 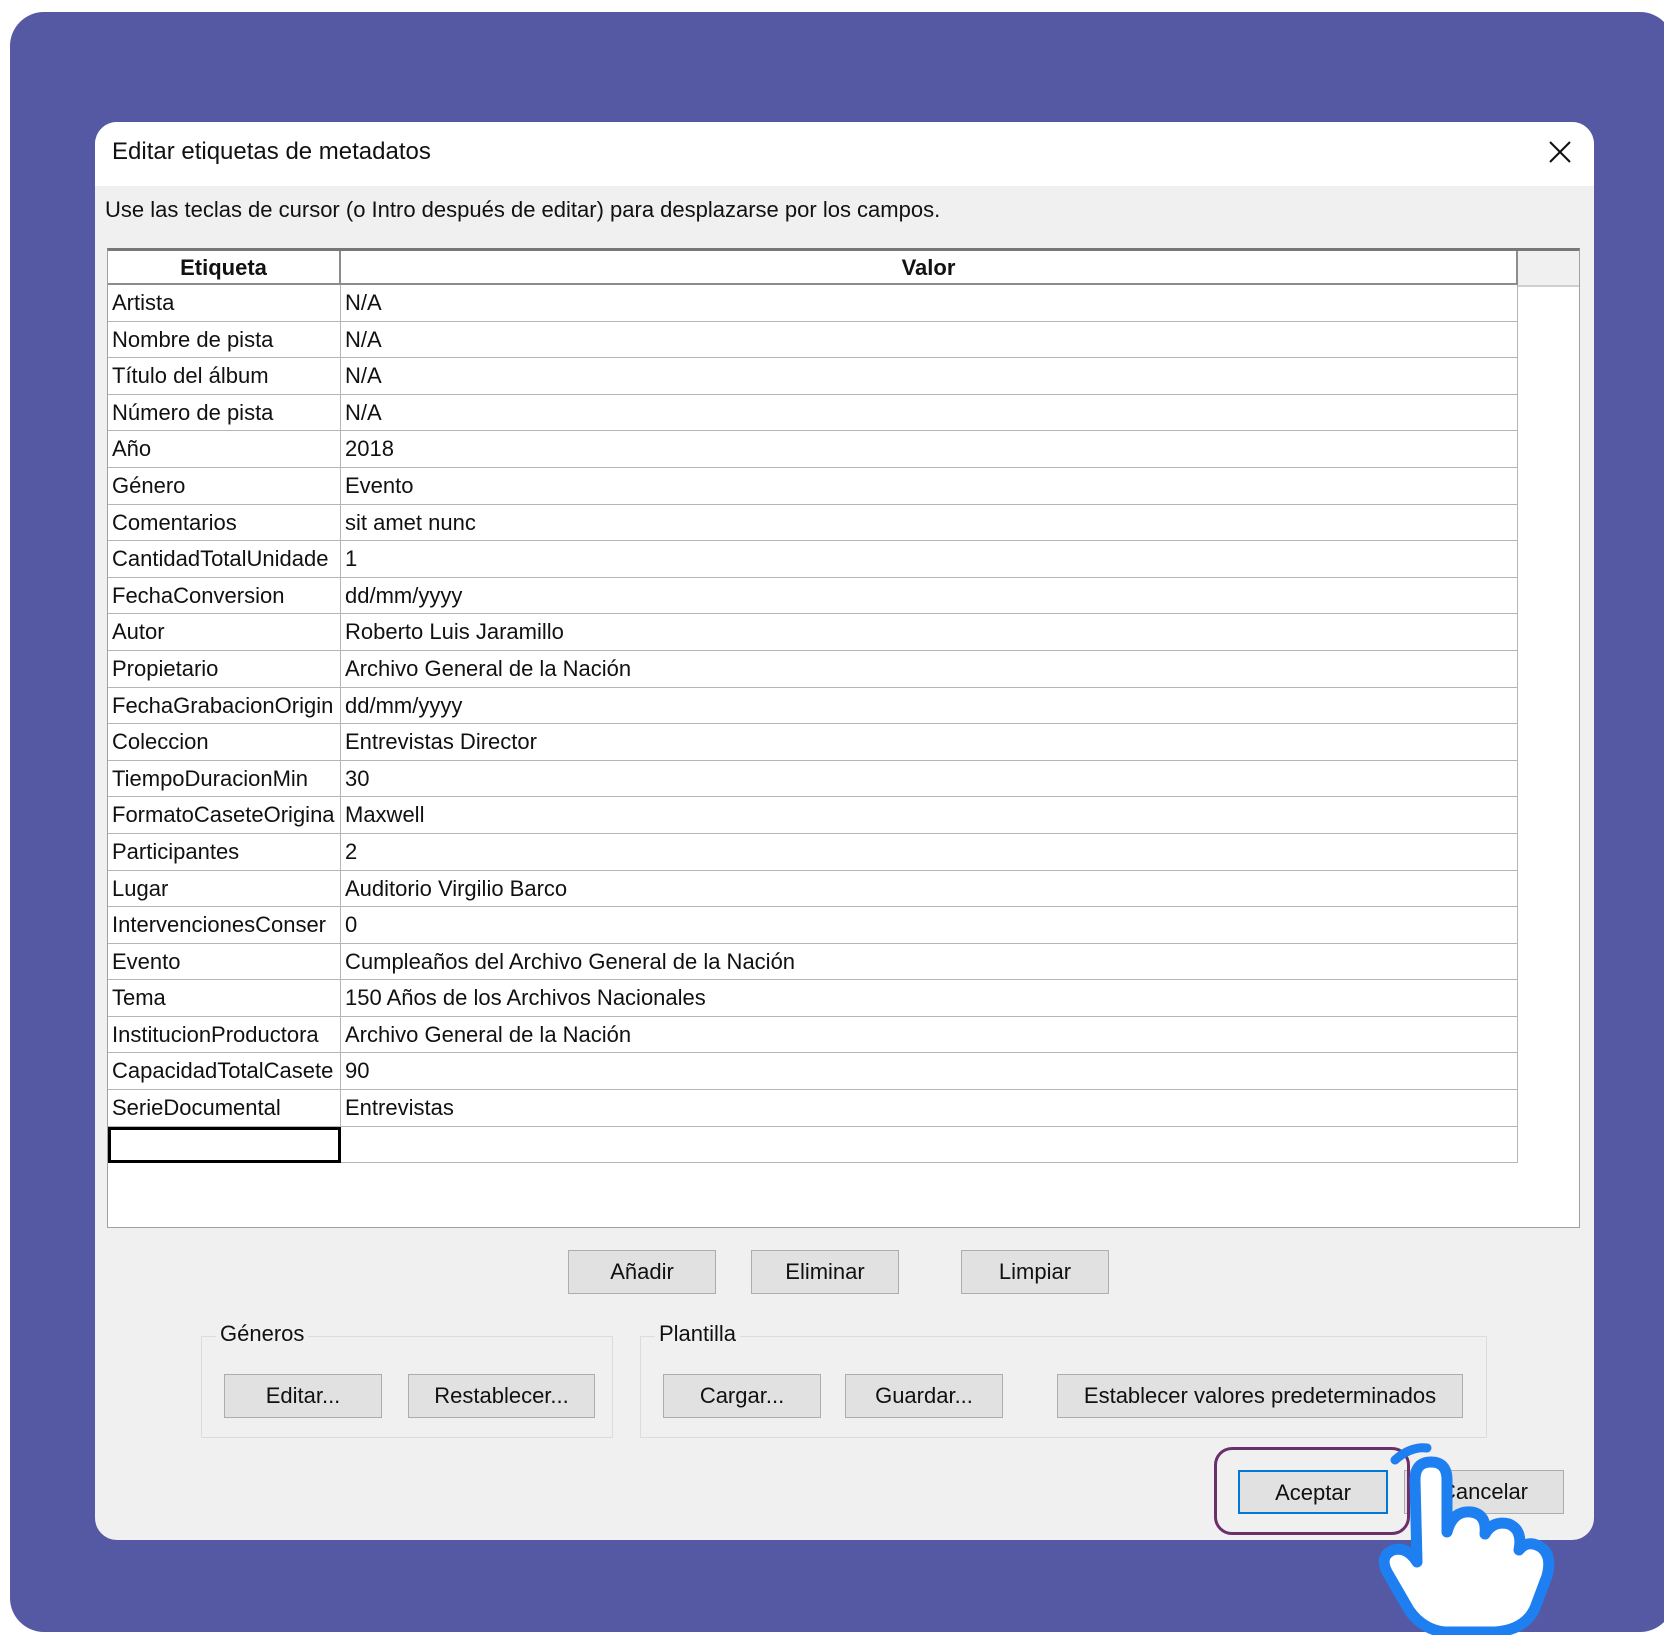 I want to click on table-row: Título del álbum N/A, so click(x=813, y=376).